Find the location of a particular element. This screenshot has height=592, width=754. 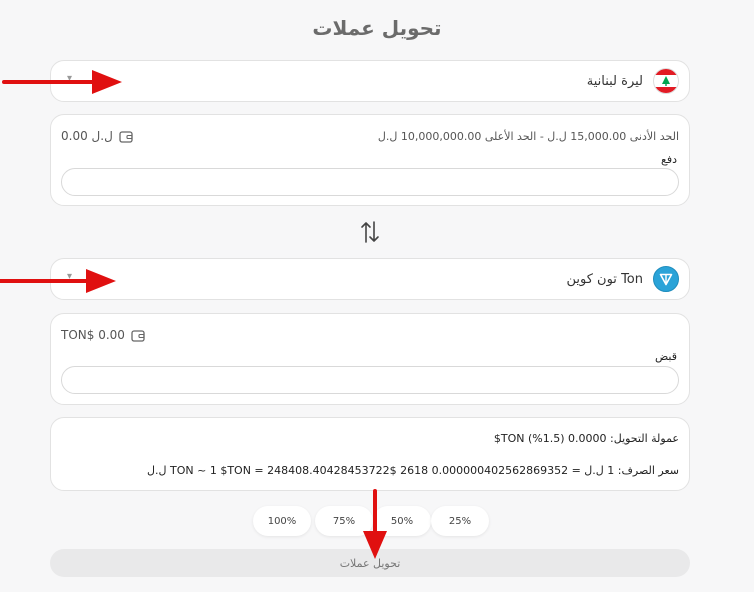

swap-arrows-icon is located at coordinates (370, 232).